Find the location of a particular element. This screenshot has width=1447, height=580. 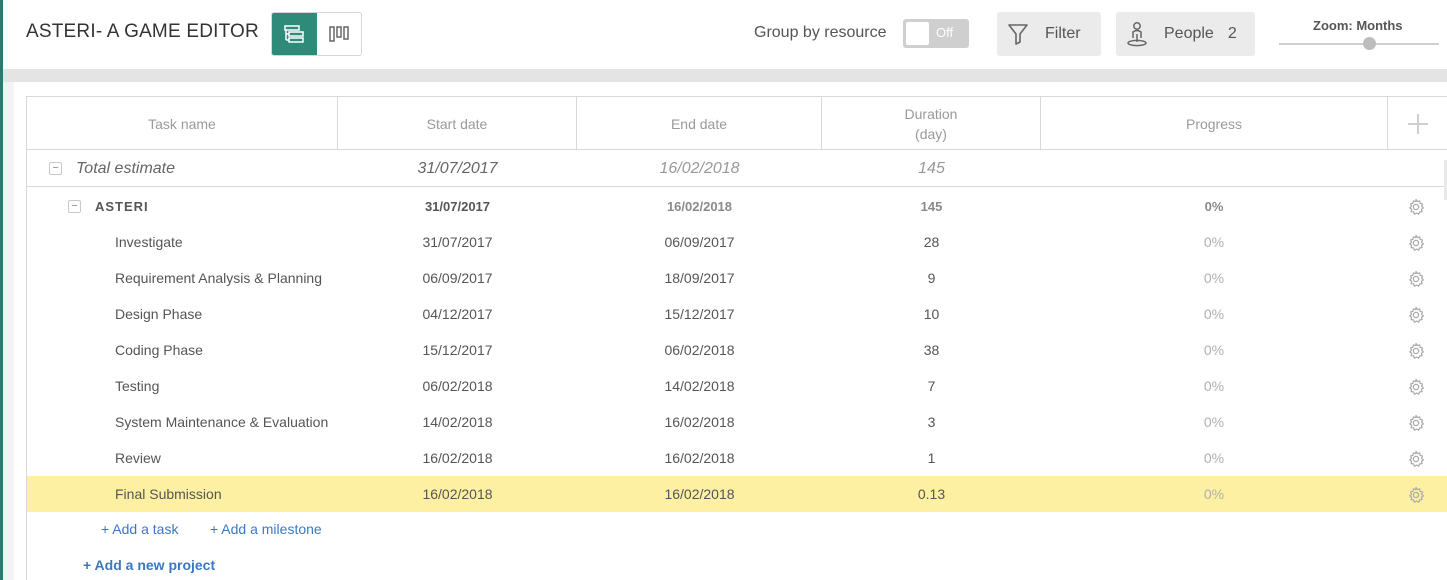

task-name: Coding Phase is located at coordinates (159, 350).